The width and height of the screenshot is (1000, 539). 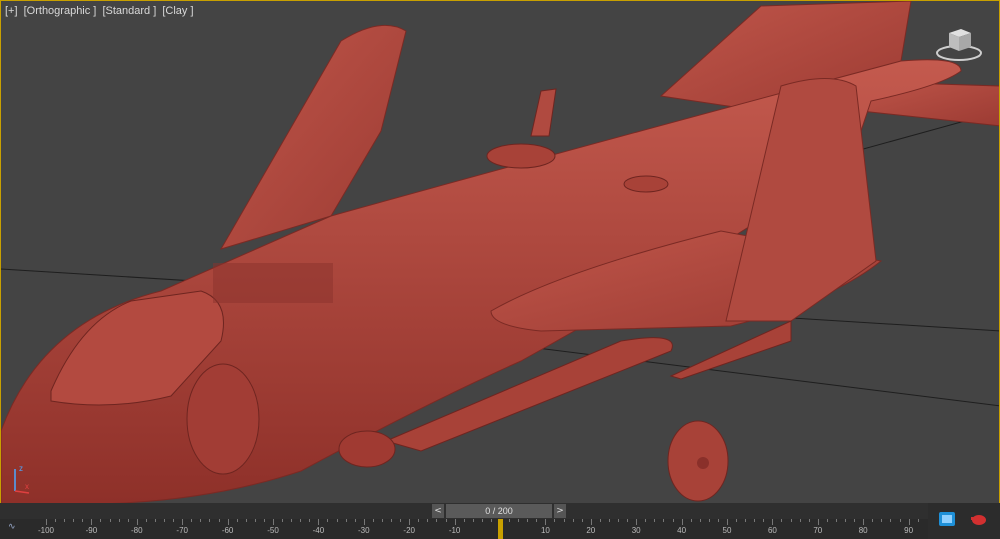 What do you see at coordinates (591, 530) in the screenshot?
I see `ruler-label: 20` at bounding box center [591, 530].